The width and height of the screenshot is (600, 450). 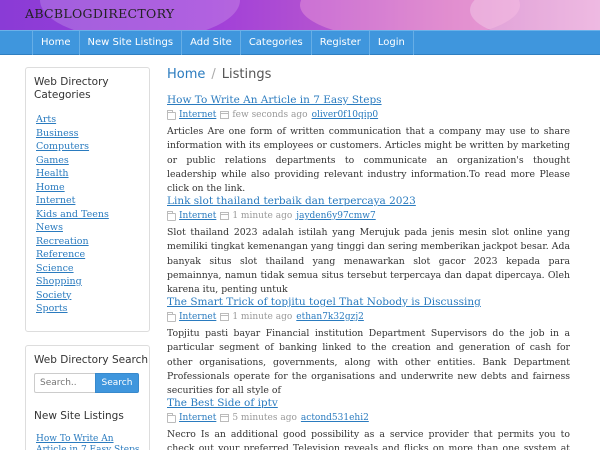 I want to click on search-input, so click(x=64, y=383).